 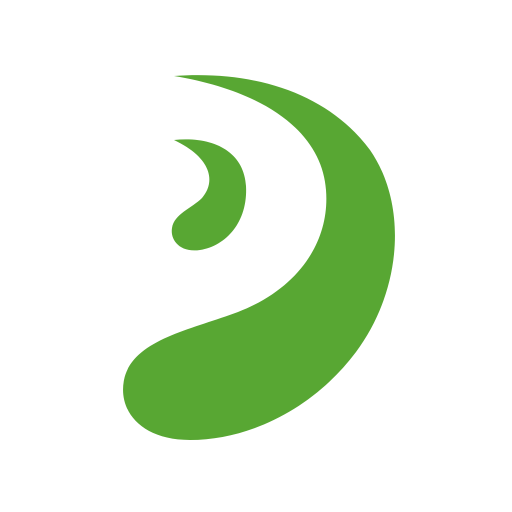 What do you see at coordinates (209, 195) in the screenshot?
I see `inner-swirl-shape` at bounding box center [209, 195].